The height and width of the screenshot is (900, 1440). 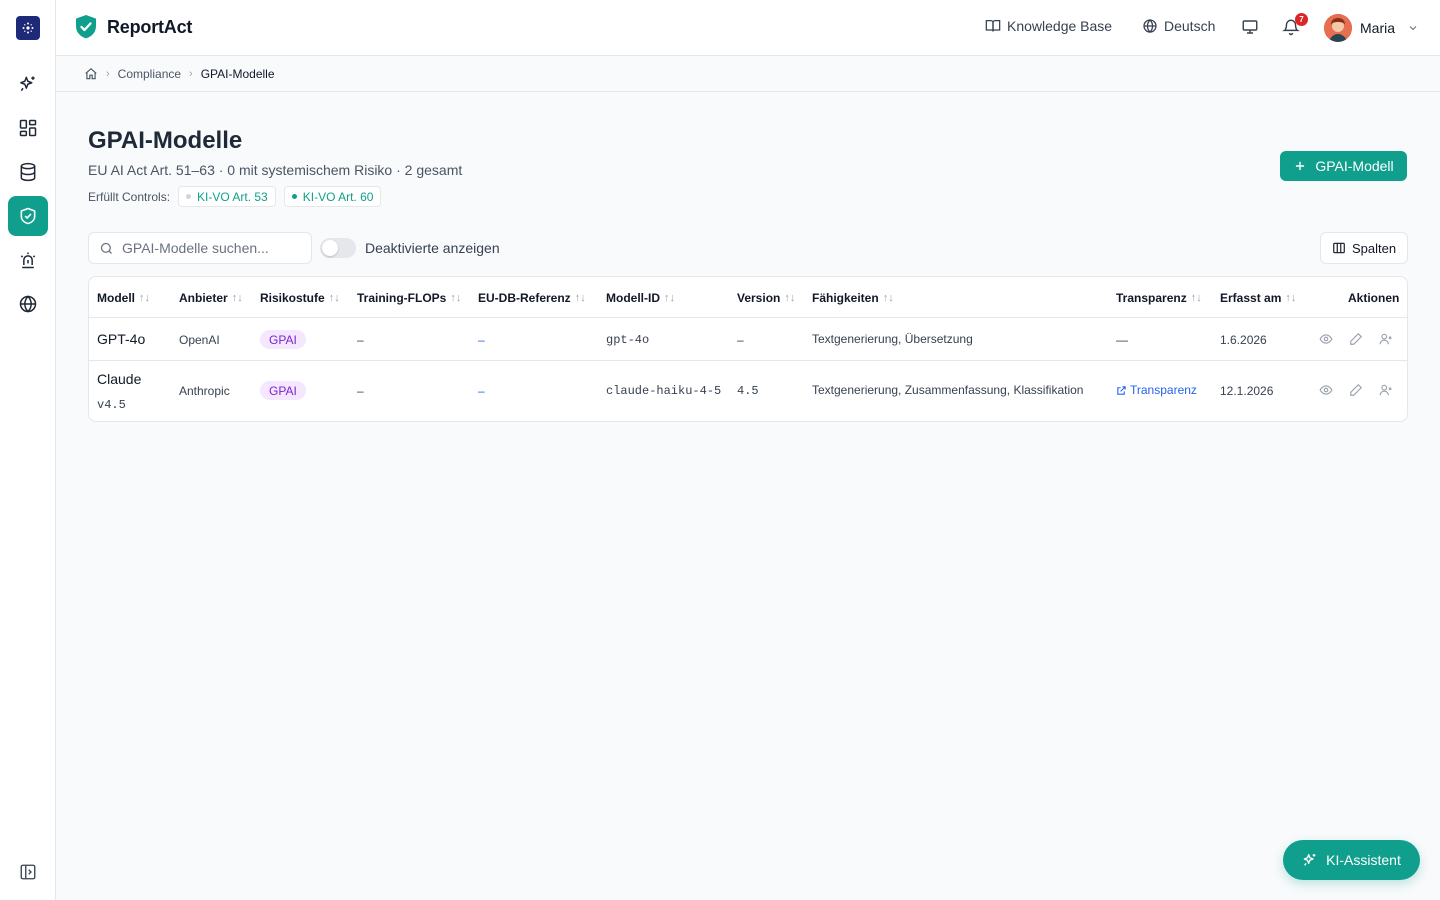 I want to click on control-chip-label: KI-VO Art. 53, so click(x=232, y=196).